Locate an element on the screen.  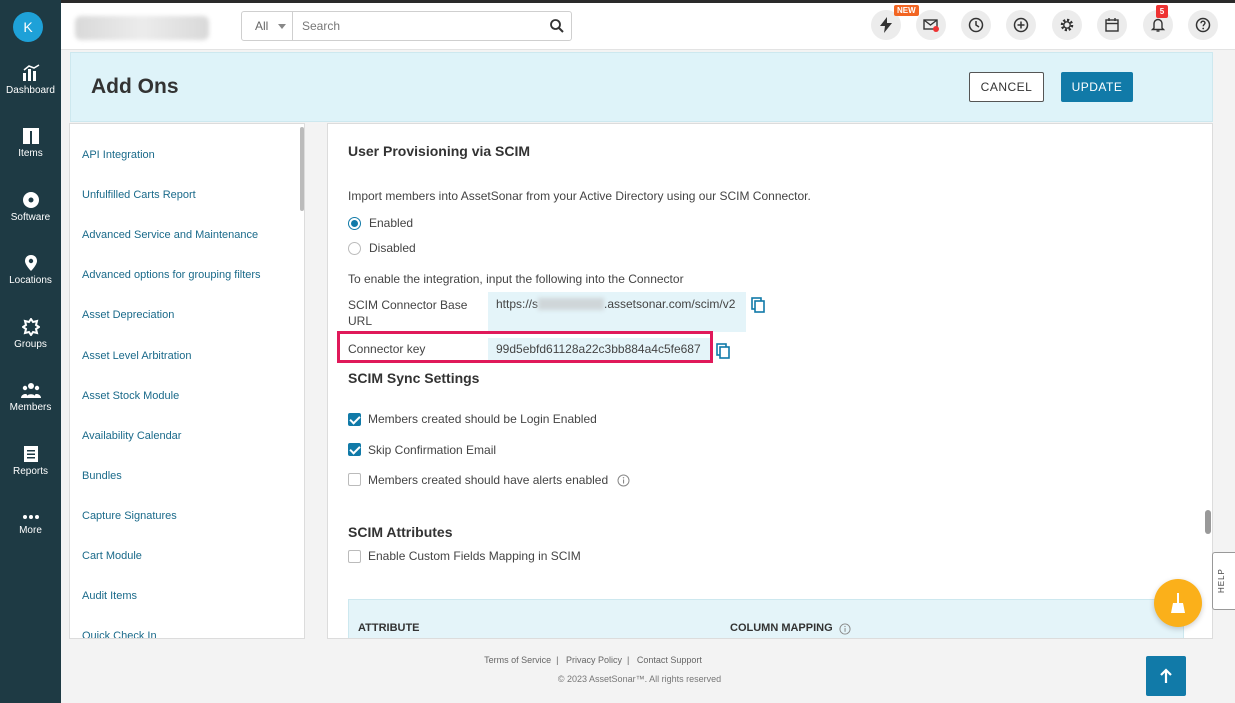
arrow-up-icon is located at coordinates (1166, 675).